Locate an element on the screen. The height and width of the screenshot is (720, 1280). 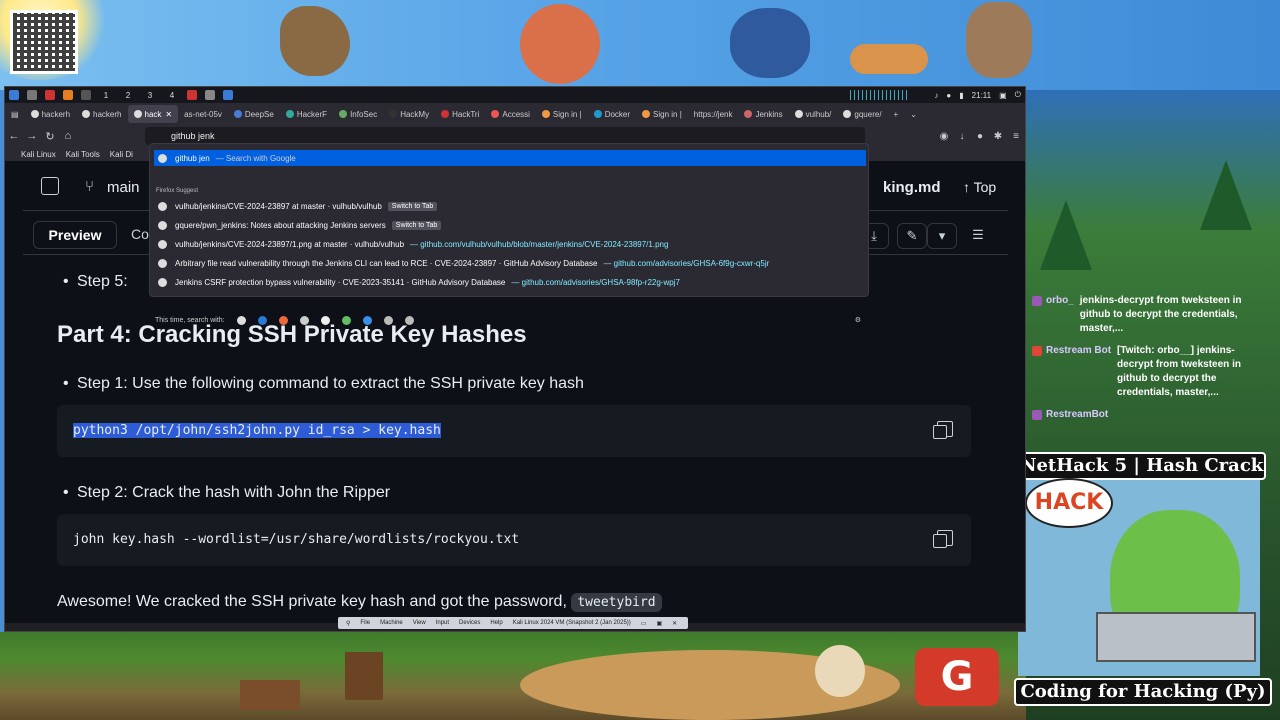
tabs-icon is located at coordinates (388, 320).